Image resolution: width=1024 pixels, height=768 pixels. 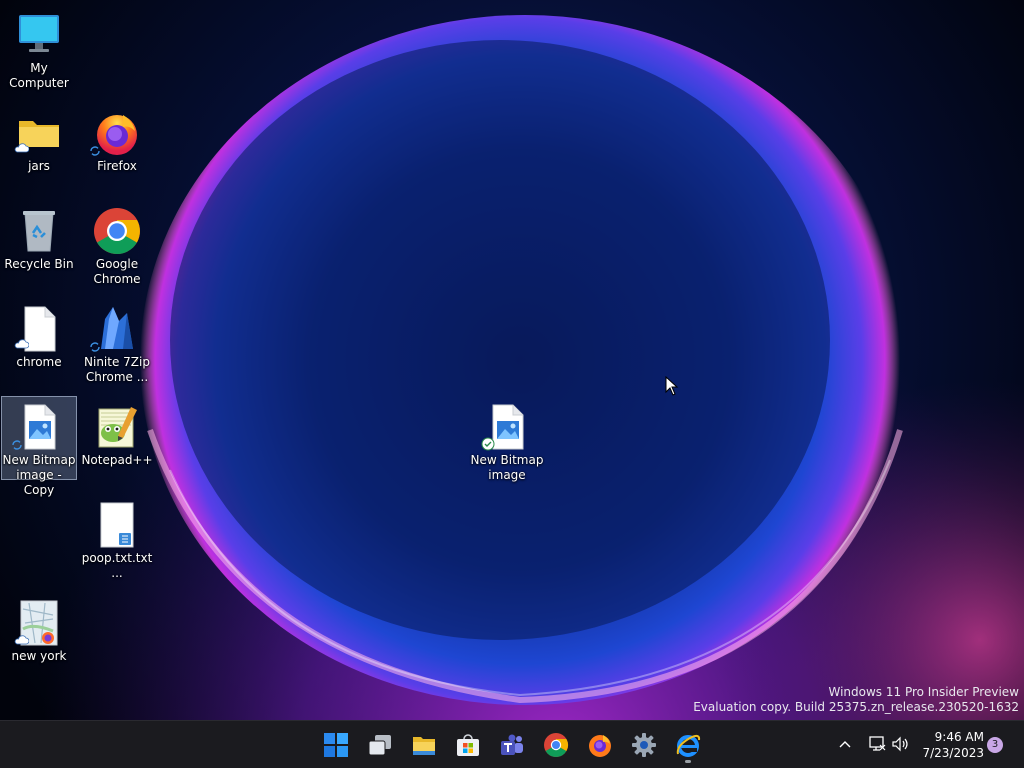 What do you see at coordinates (38, 133) in the screenshot?
I see `folder-icon` at bounding box center [38, 133].